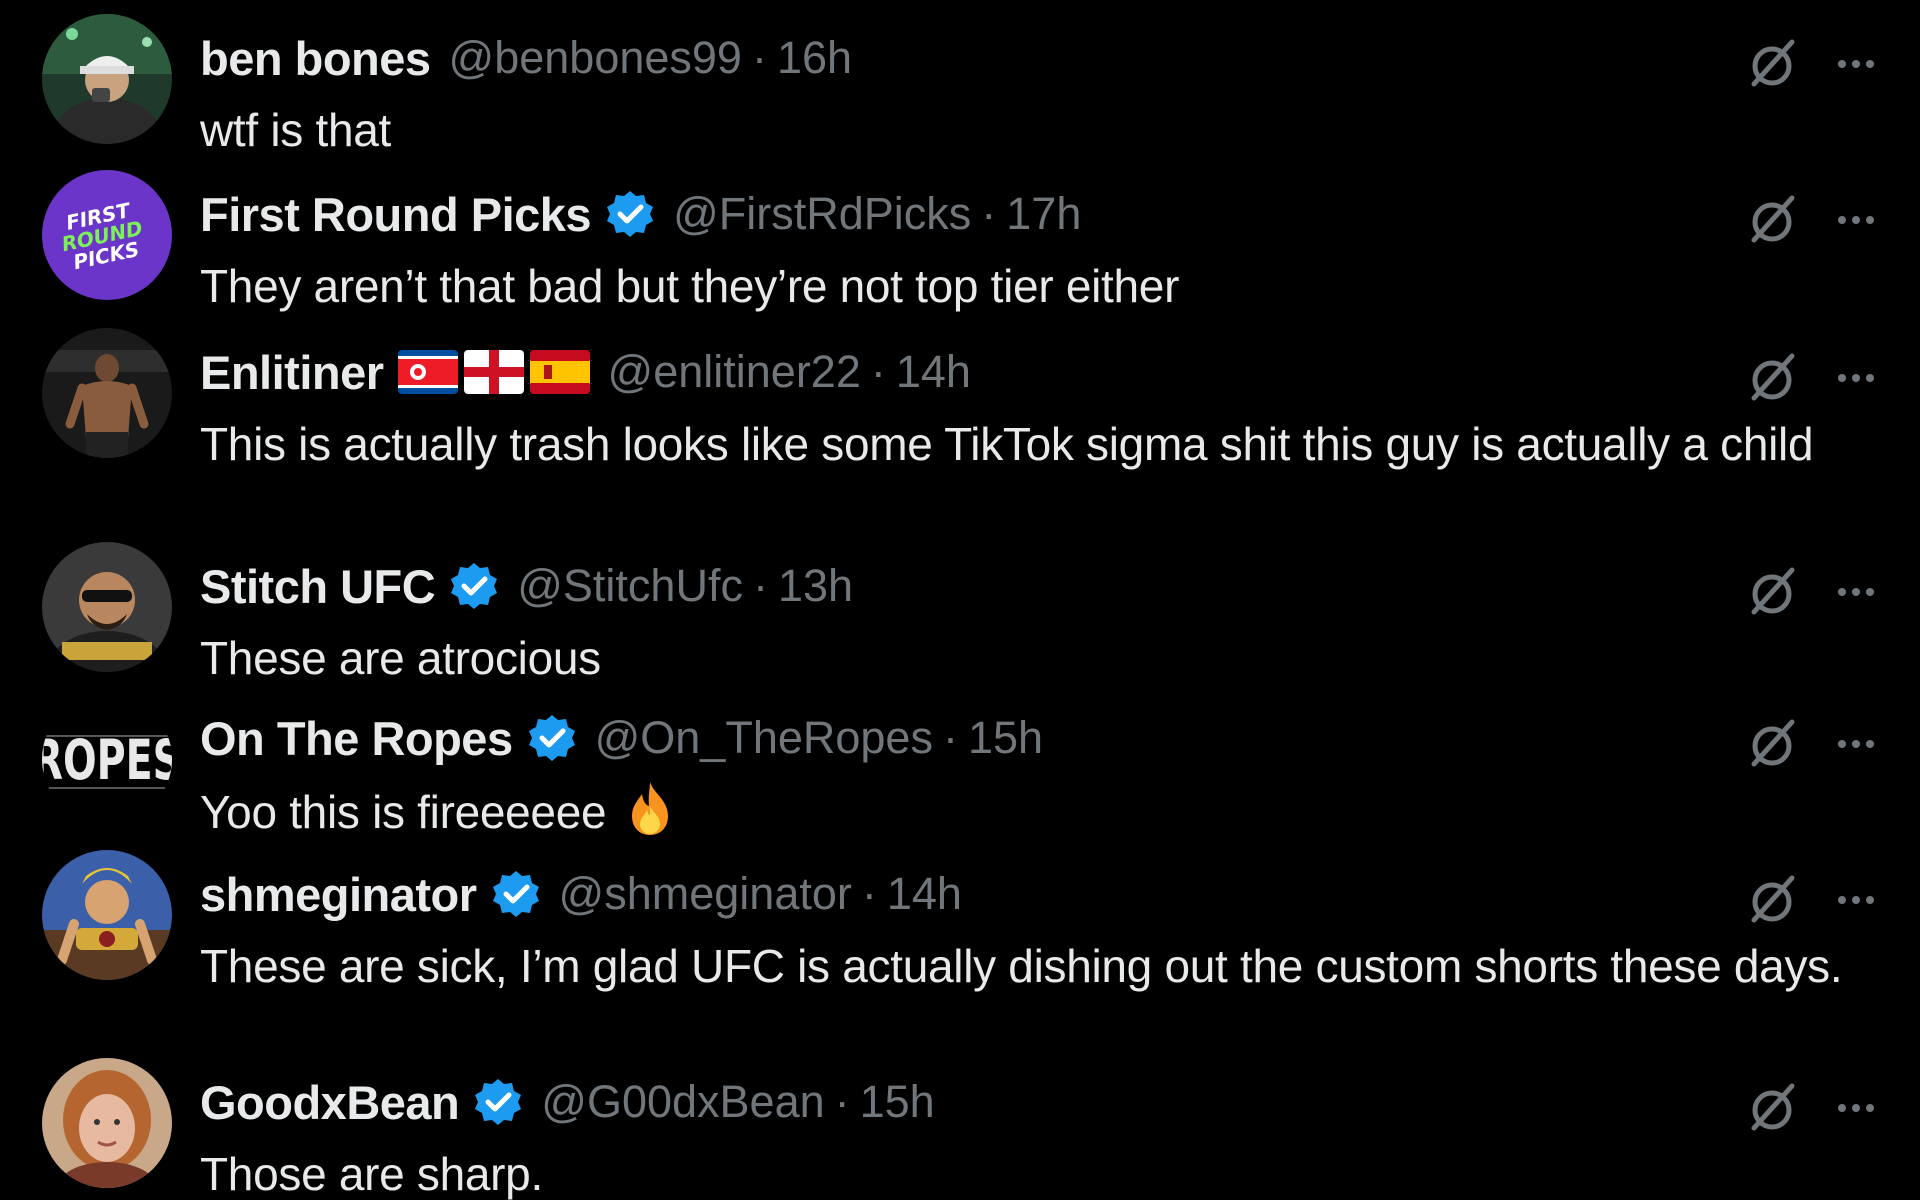 This screenshot has width=1920, height=1200. Describe the element at coordinates (292, 372) in the screenshot. I see `display-name: Enlitiner` at that location.